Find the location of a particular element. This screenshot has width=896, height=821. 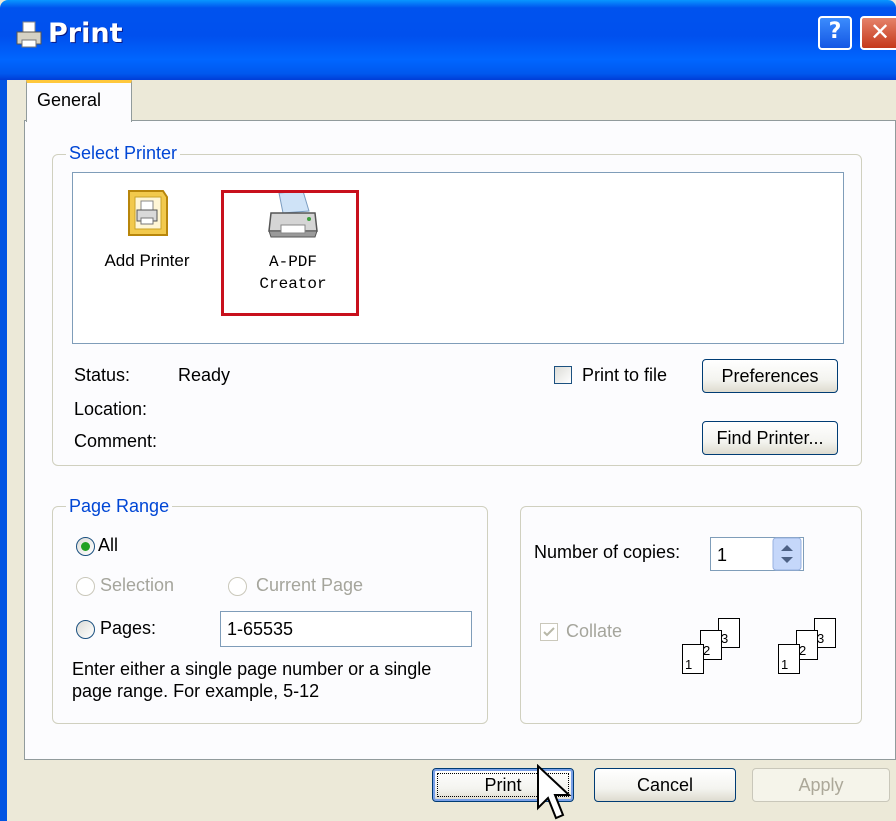

mouse-cursor-icon is located at coordinates (554, 792).